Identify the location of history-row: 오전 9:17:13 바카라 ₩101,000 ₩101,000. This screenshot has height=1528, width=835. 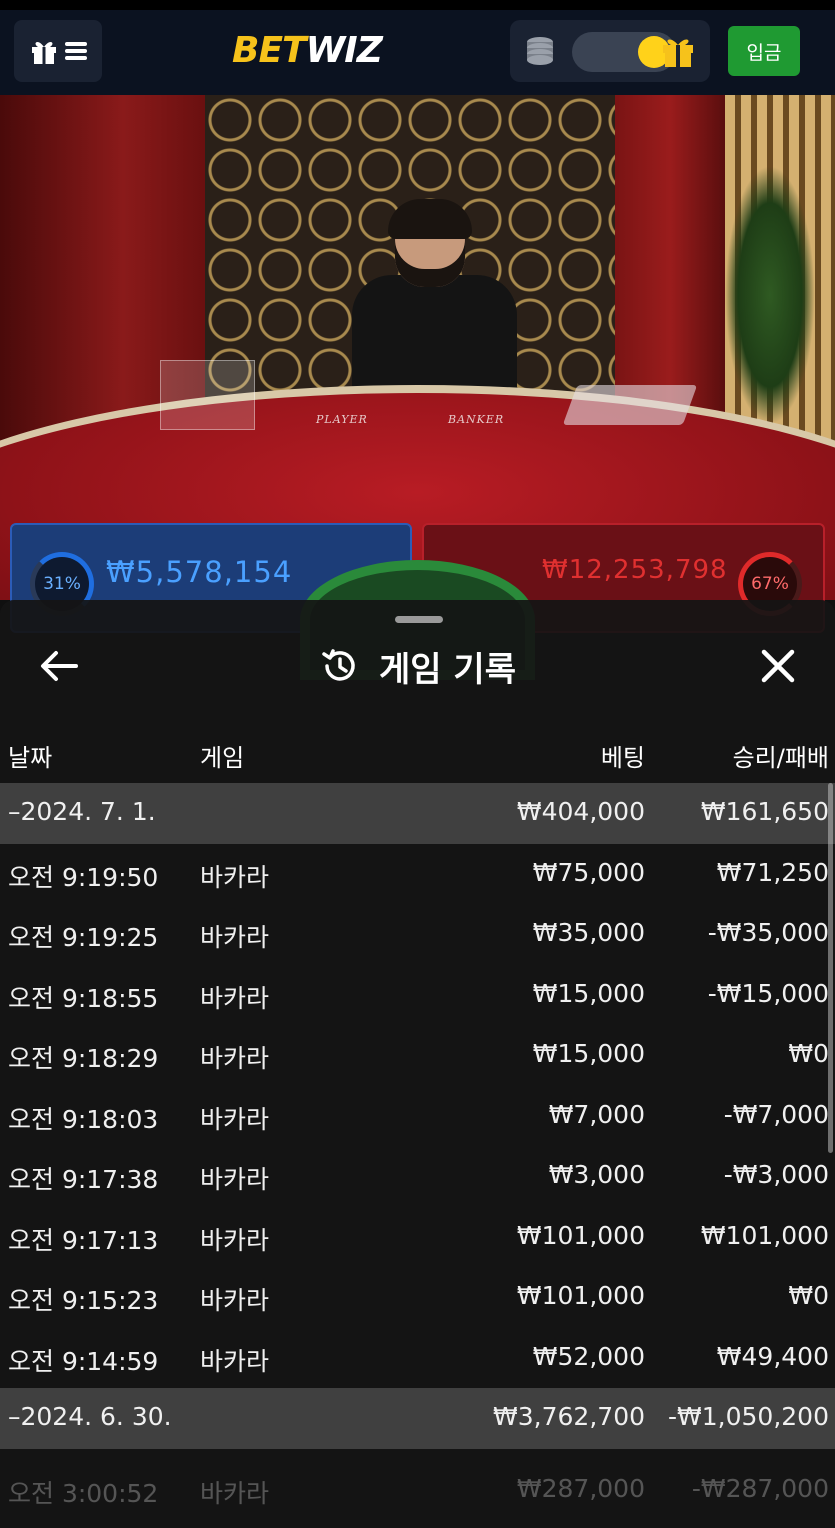
(417, 1237).